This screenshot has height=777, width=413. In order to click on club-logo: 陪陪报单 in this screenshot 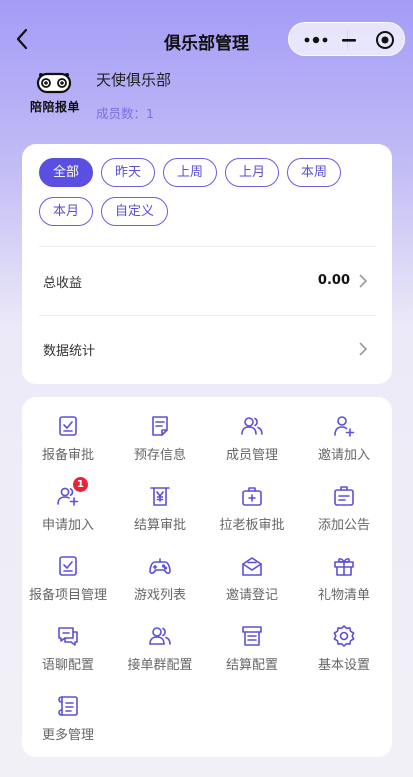, I will do `click(55, 93)`.